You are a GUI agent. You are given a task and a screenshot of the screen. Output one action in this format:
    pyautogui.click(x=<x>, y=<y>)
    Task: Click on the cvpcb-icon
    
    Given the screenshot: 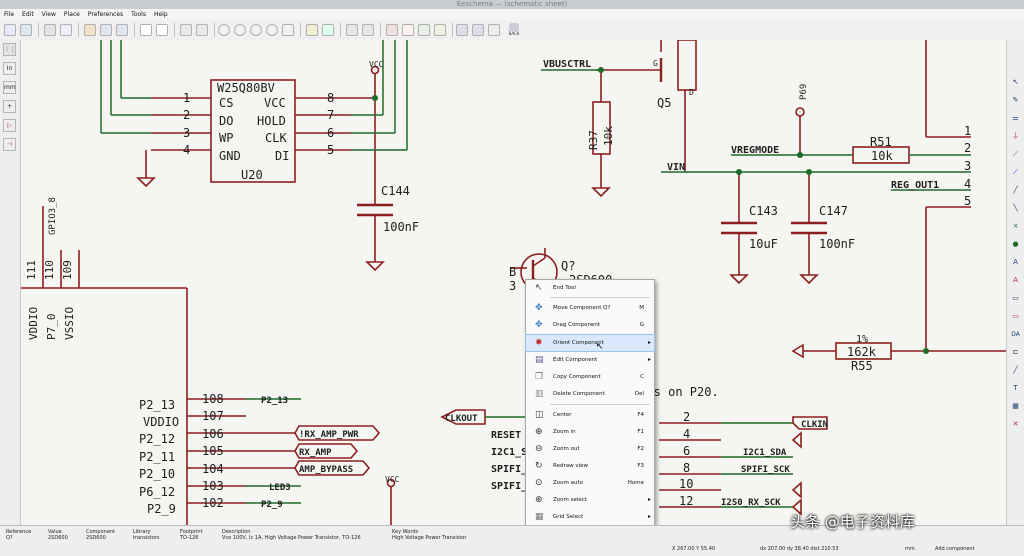 What is the action you would take?
    pyautogui.click(x=462, y=30)
    